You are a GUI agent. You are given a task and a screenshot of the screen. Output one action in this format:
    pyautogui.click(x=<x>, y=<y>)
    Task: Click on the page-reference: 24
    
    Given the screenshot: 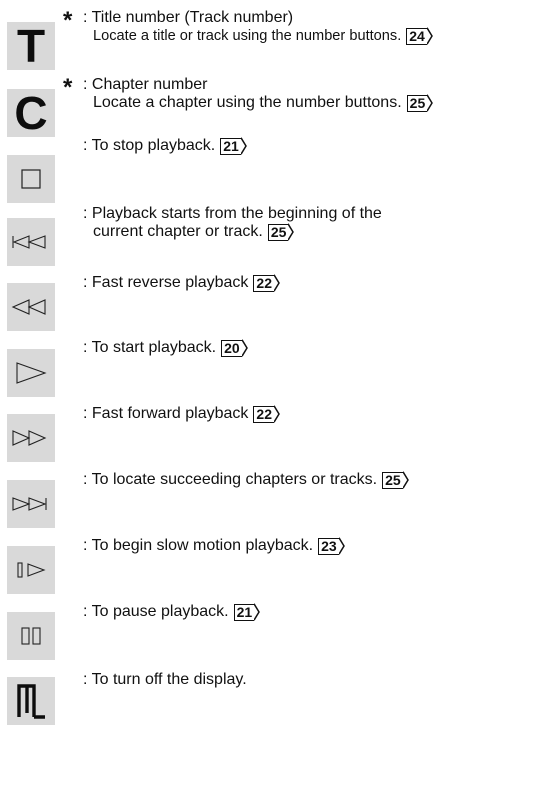 What is the action you would take?
    pyautogui.click(x=419, y=36)
    